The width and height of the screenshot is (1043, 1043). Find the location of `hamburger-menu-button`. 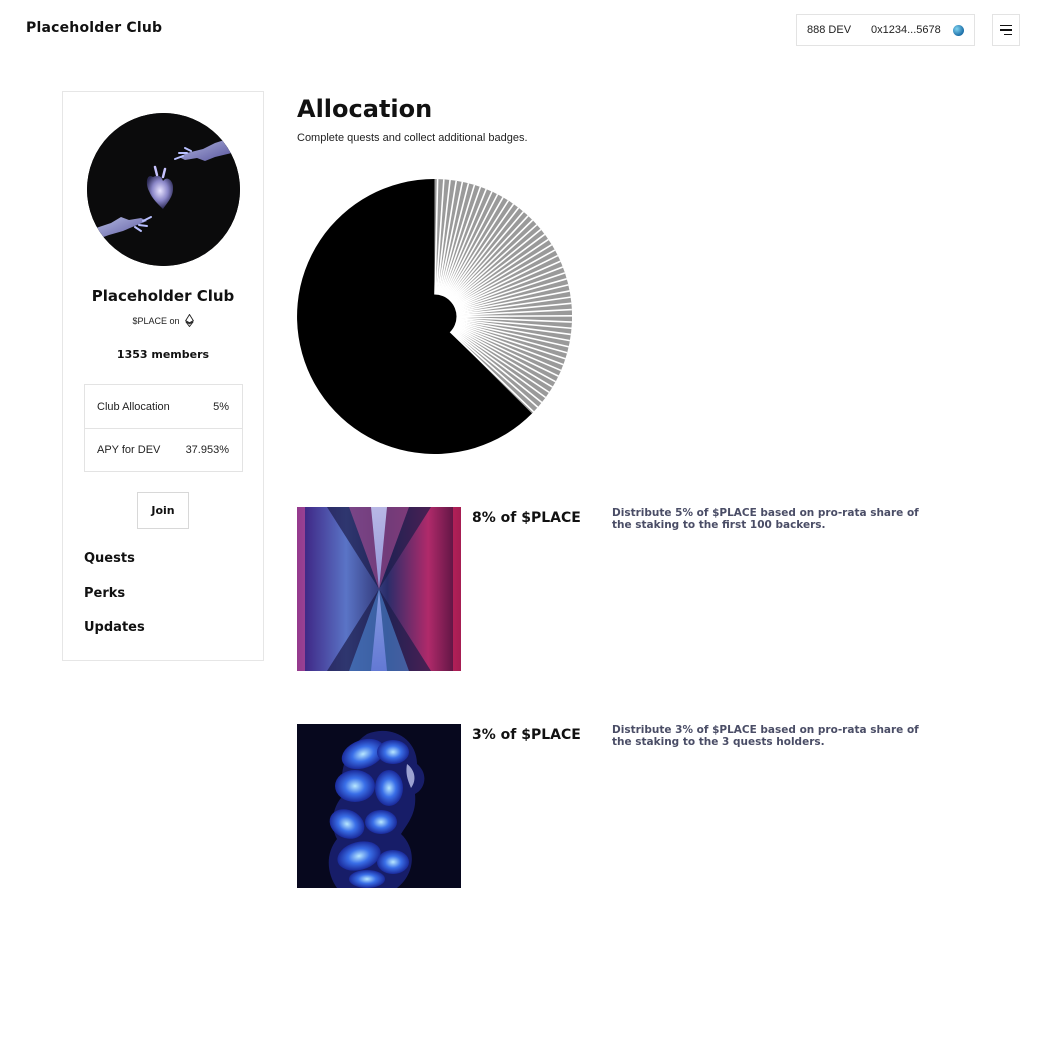

hamburger-menu-button is located at coordinates (1006, 30).